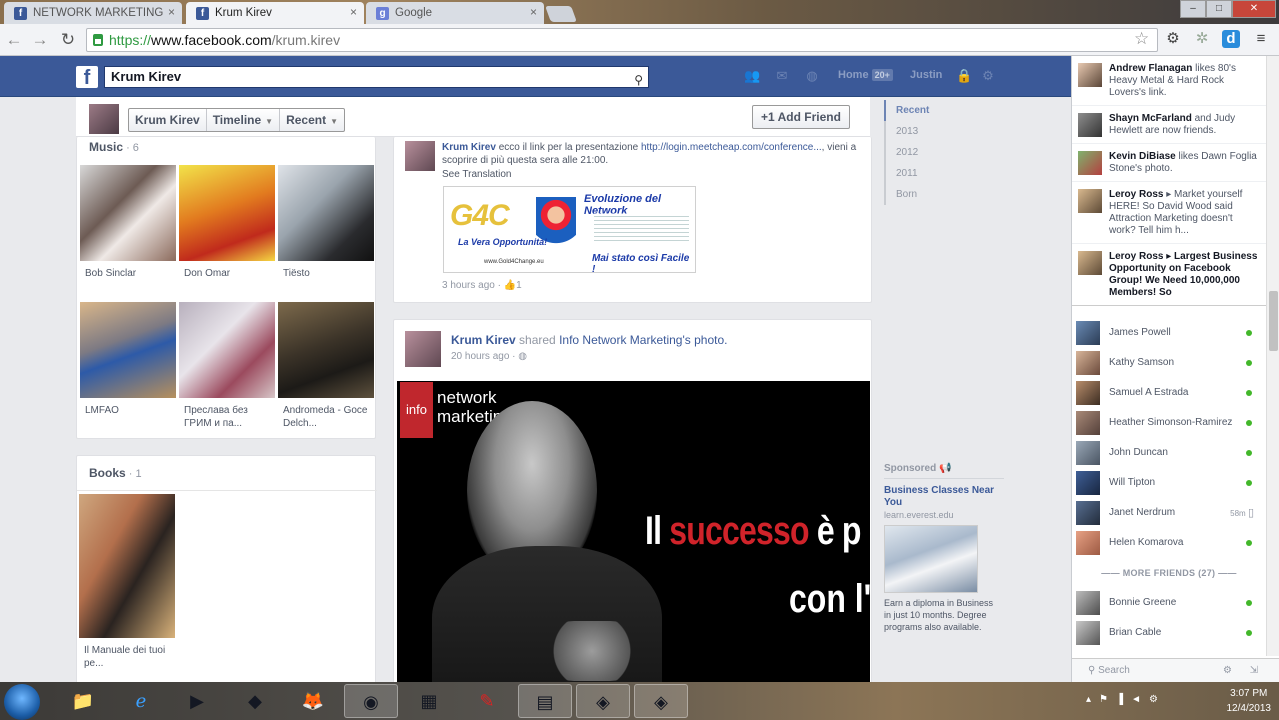 This screenshot has height=720, width=1279. What do you see at coordinates (128, 359) in the screenshot?
I see `music-item: LMFAO` at bounding box center [128, 359].